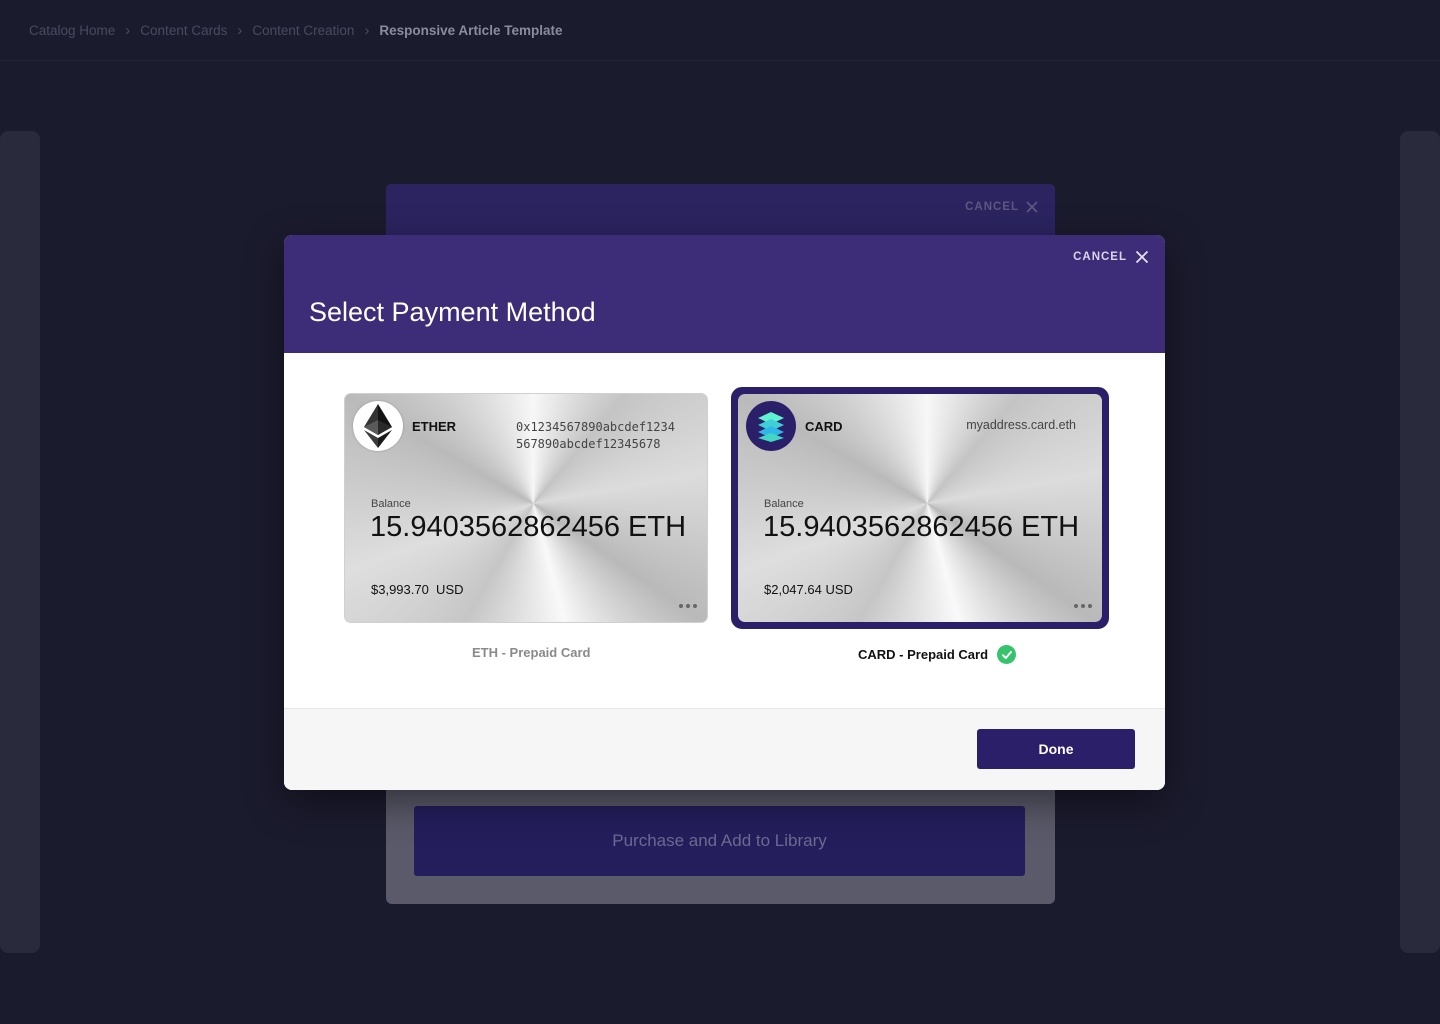 The image size is (1440, 1024). What do you see at coordinates (303, 30) in the screenshot?
I see `breadcrumb-item-content-creation: Content Creation` at bounding box center [303, 30].